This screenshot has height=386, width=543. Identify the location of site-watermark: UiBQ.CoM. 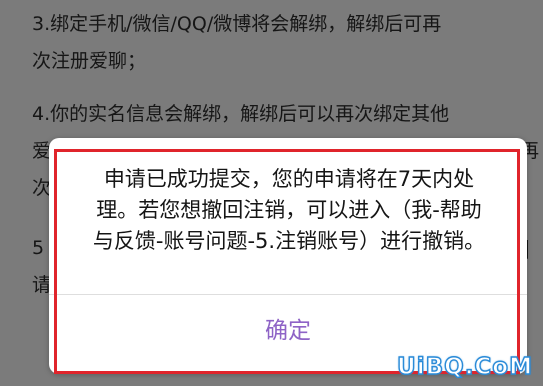
(464, 366).